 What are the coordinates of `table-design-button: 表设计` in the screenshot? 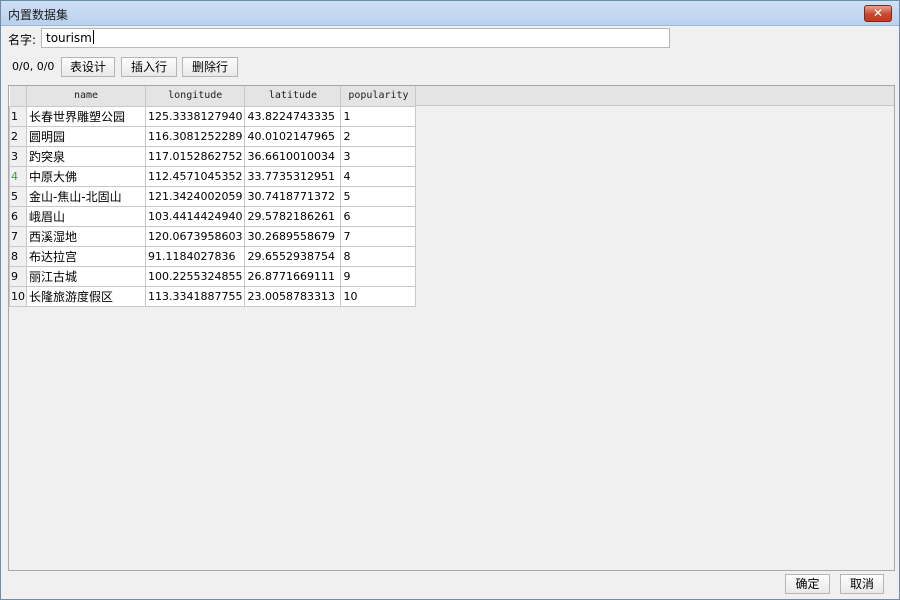 It's located at (88, 67).